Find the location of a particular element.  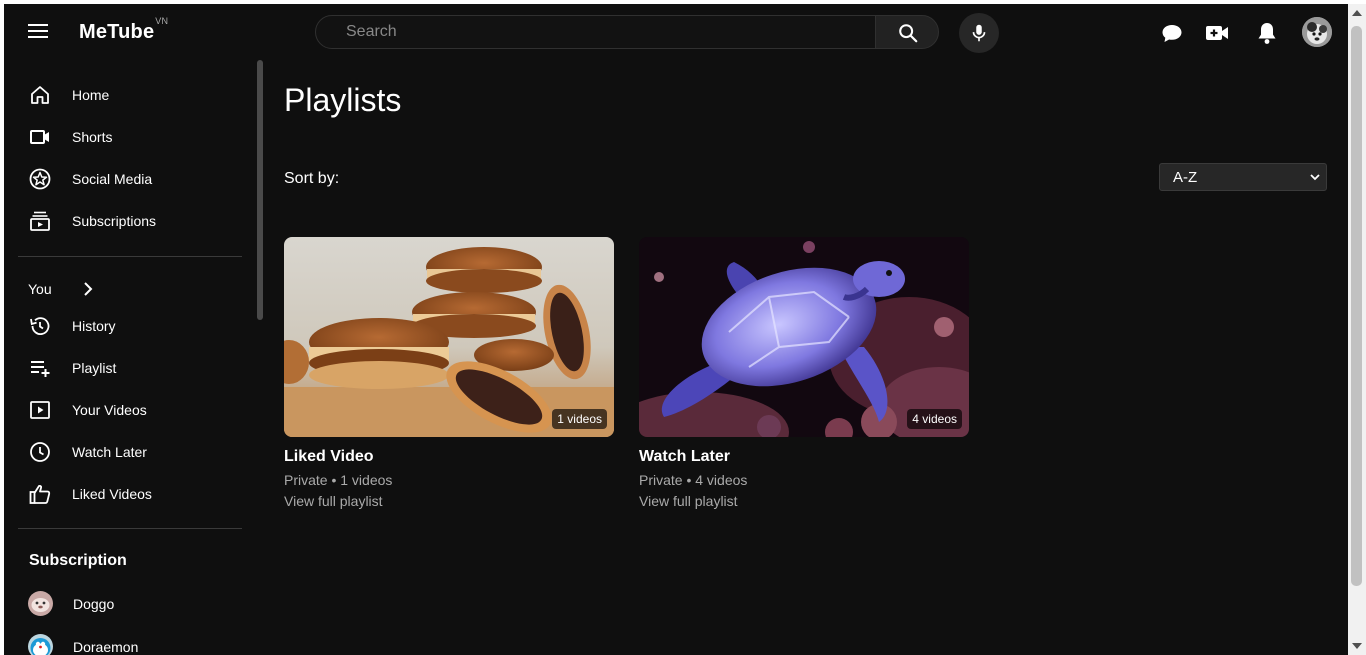

dorayaki-image is located at coordinates (449, 337).